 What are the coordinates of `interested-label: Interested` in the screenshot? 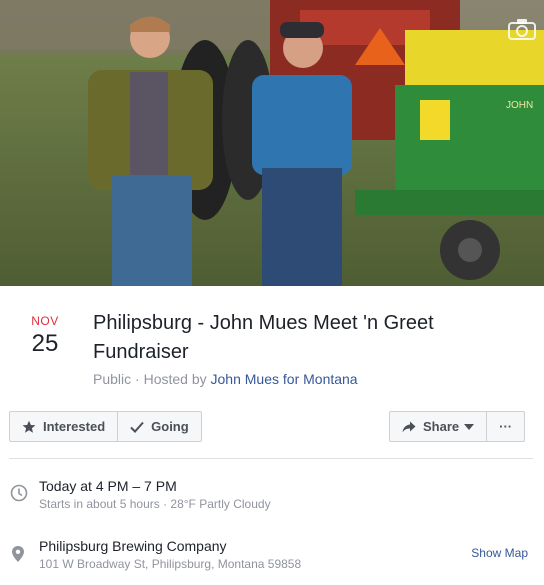 It's located at (74, 426).